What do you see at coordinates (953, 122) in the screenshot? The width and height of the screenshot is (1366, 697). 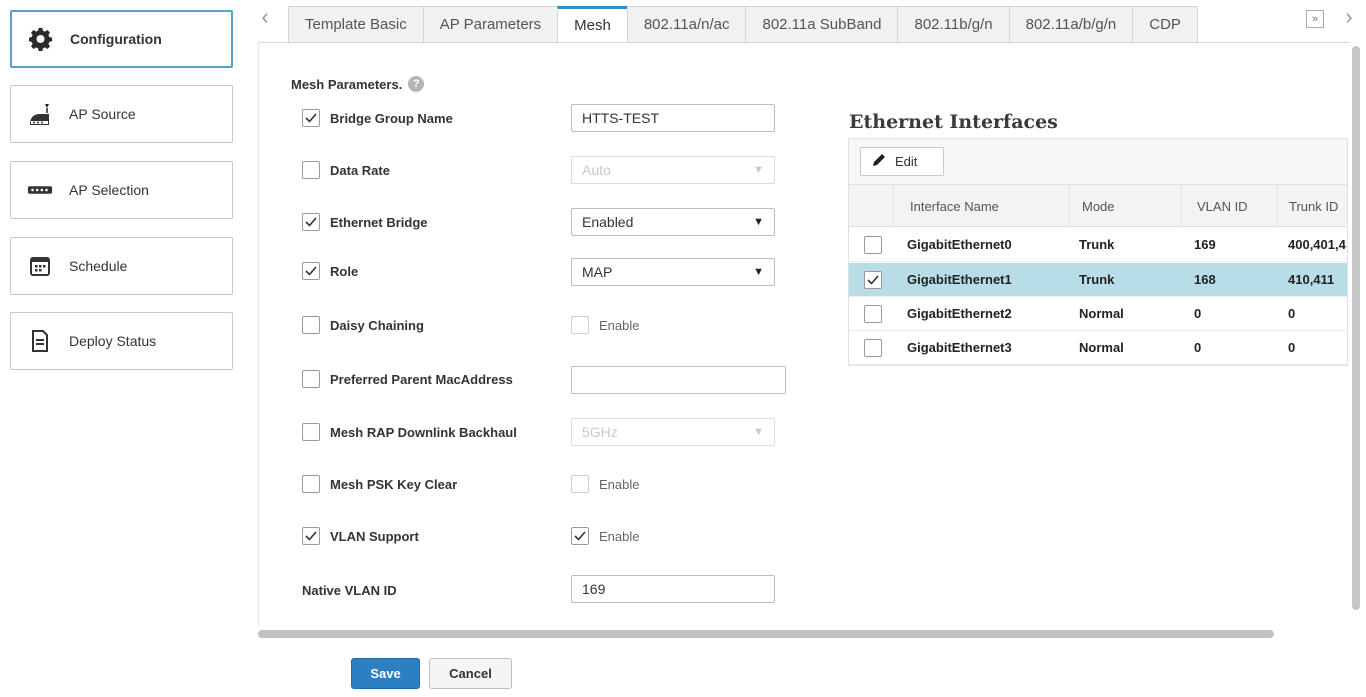 I see `ethernet-interfaces-title: Ethernet Interfaces` at bounding box center [953, 122].